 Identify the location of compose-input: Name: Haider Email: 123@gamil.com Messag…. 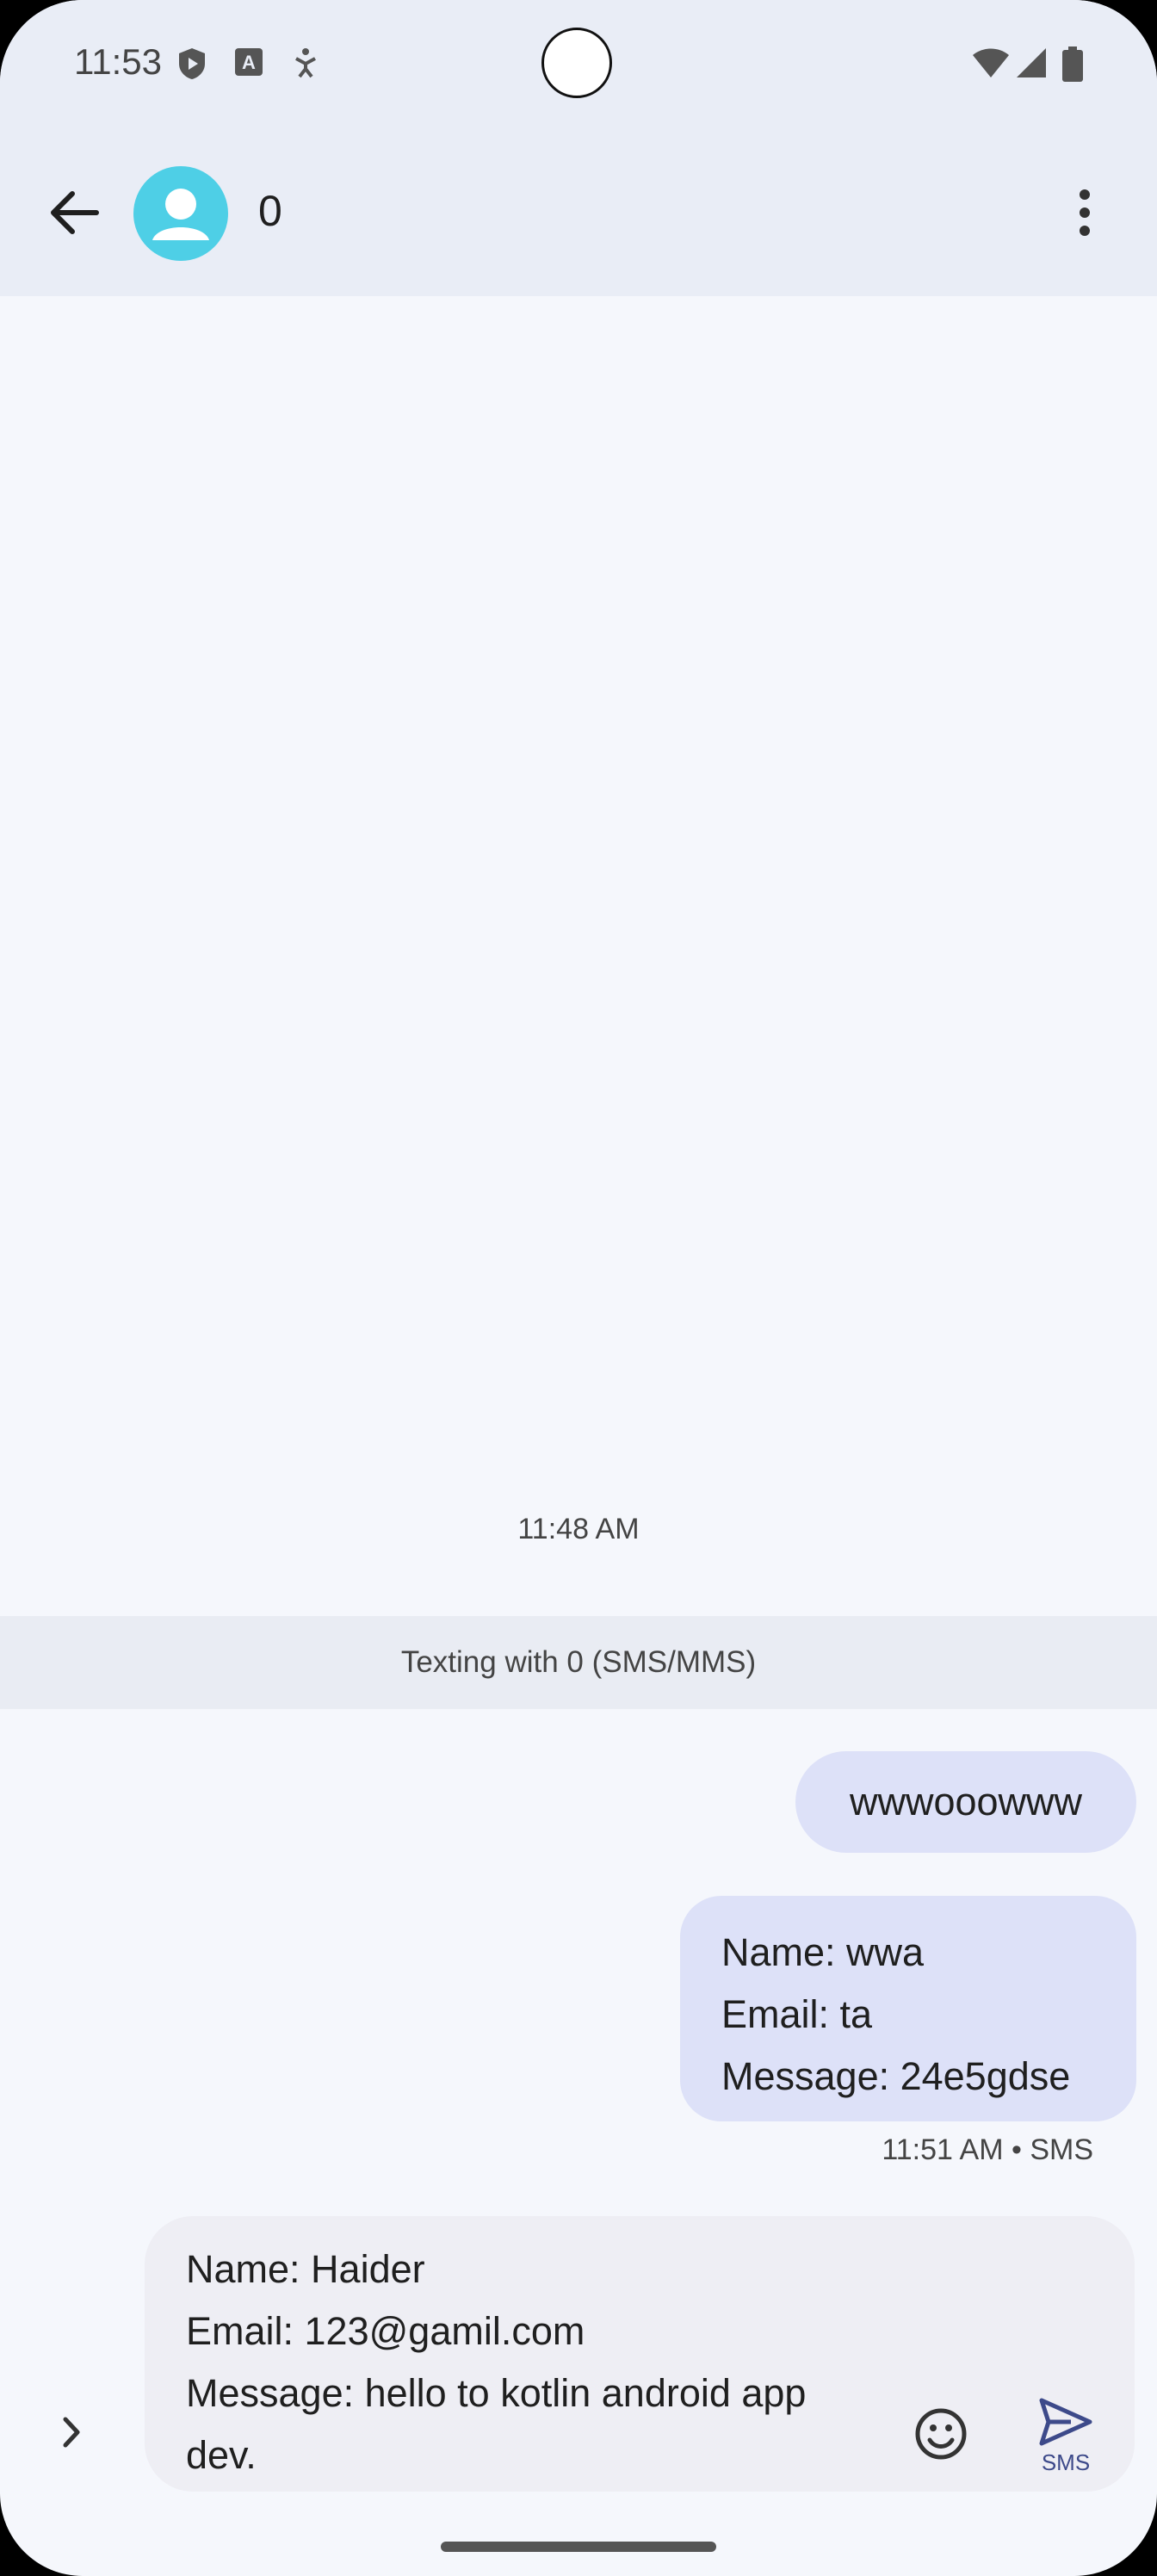
(539, 2362).